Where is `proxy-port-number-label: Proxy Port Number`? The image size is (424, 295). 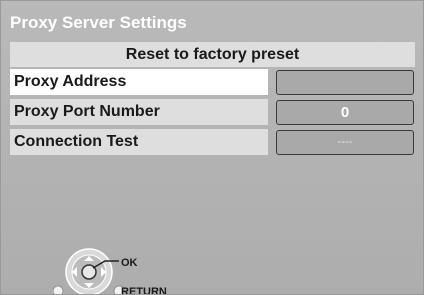 proxy-port-number-label: Proxy Port Number is located at coordinates (139, 112).